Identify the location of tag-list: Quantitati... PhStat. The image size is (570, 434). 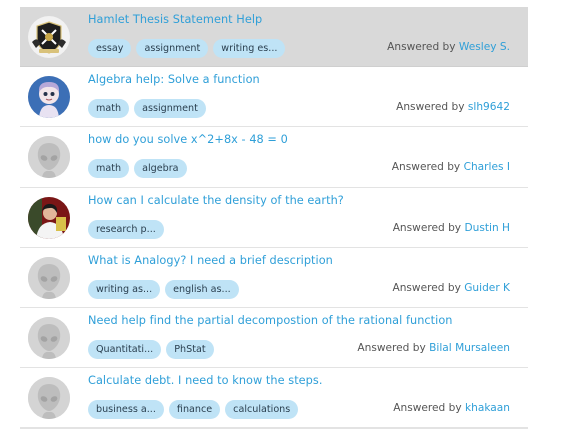
(151, 349).